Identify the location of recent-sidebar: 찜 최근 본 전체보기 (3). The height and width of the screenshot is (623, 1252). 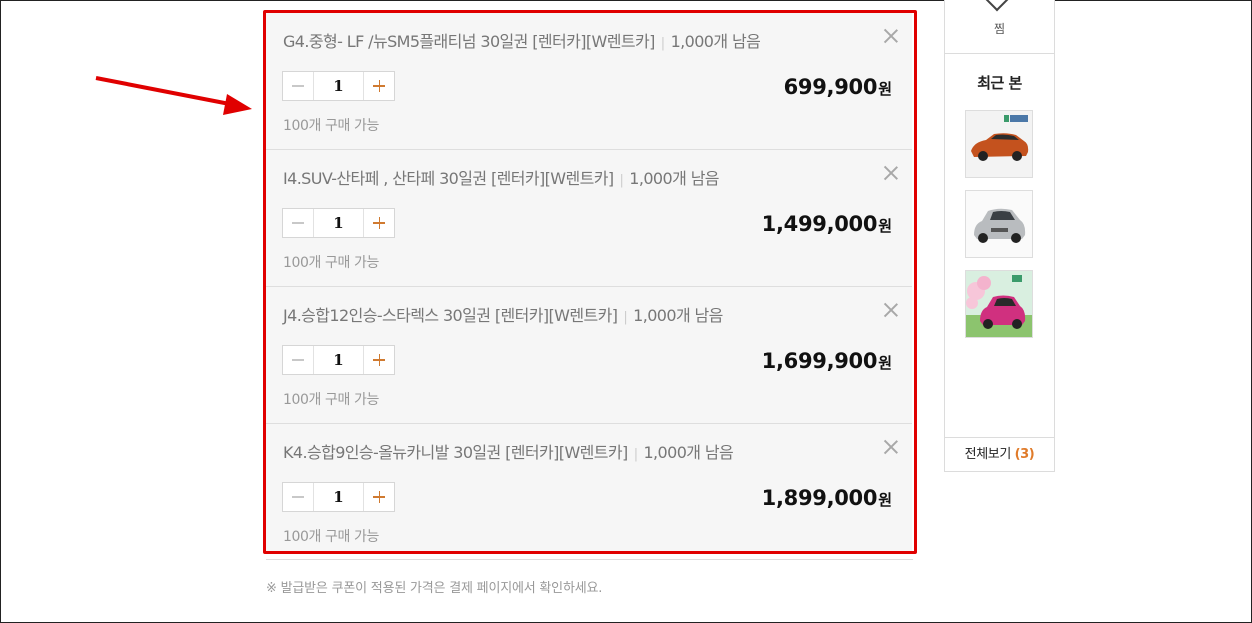
(999, 236).